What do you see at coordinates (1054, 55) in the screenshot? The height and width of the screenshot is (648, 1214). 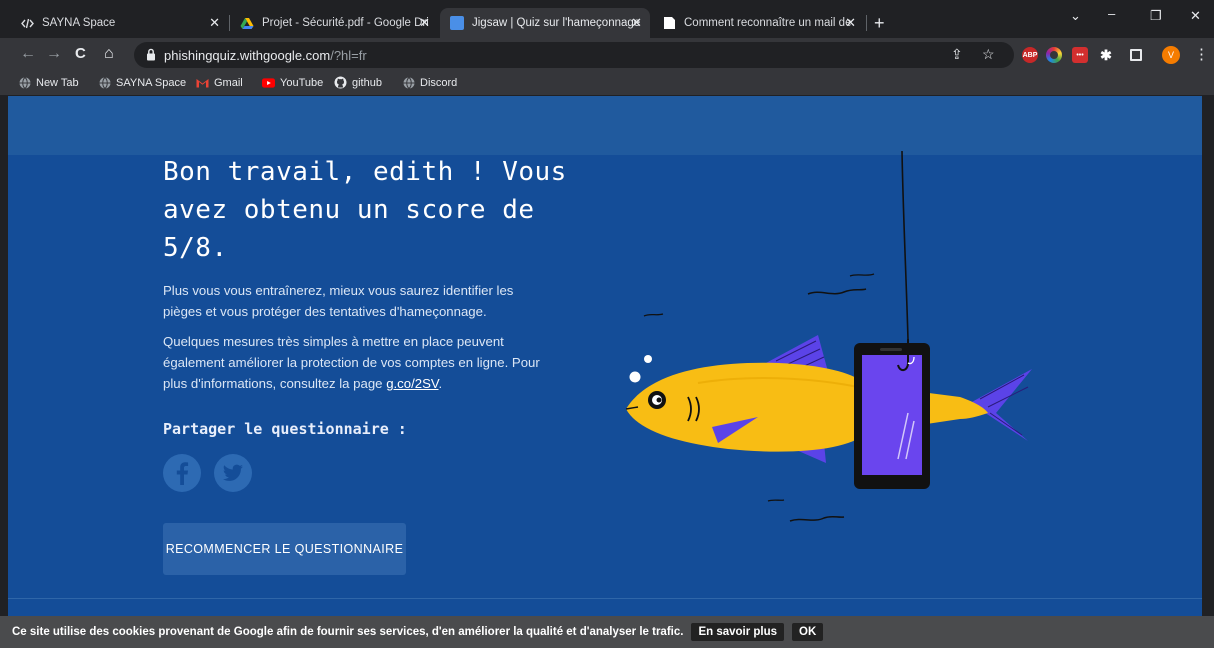 I see `color-picker-extension-icon` at bounding box center [1054, 55].